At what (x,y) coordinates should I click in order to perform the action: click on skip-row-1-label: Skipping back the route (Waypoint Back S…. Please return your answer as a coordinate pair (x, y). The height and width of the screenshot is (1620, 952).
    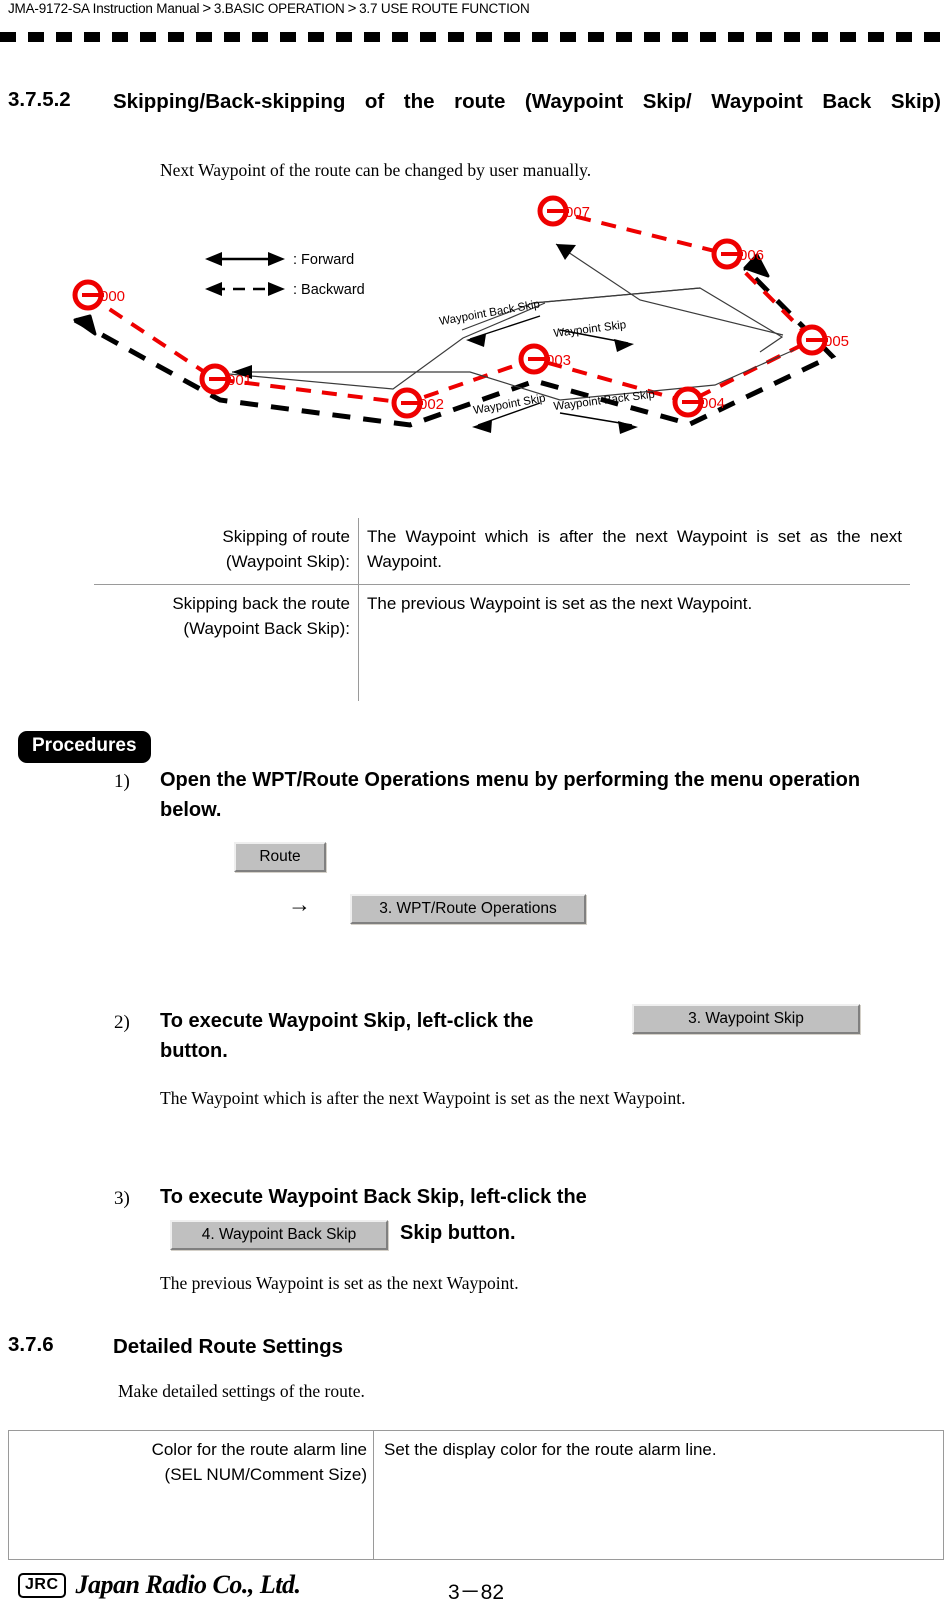
    Looking at the image, I should click on (226, 617).